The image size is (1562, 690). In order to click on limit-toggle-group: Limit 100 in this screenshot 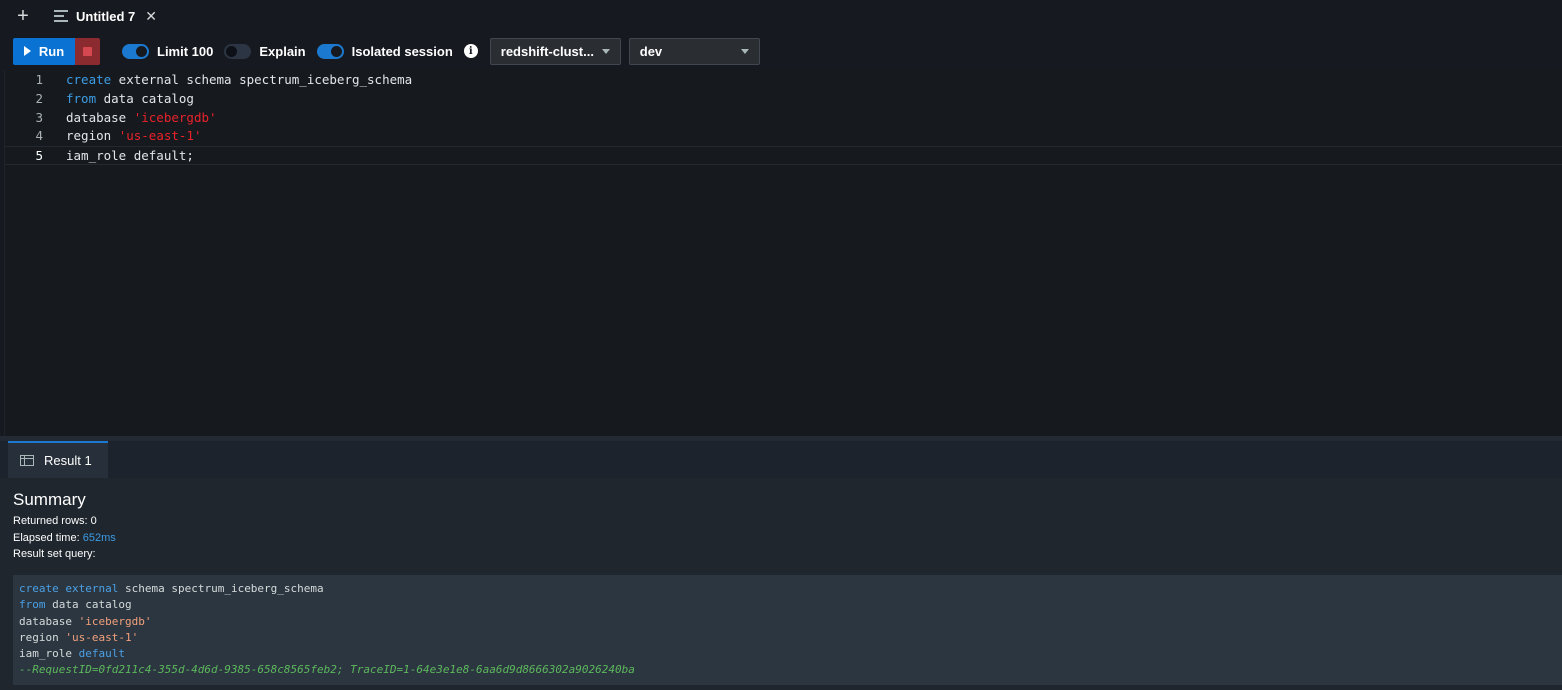, I will do `click(168, 51)`.